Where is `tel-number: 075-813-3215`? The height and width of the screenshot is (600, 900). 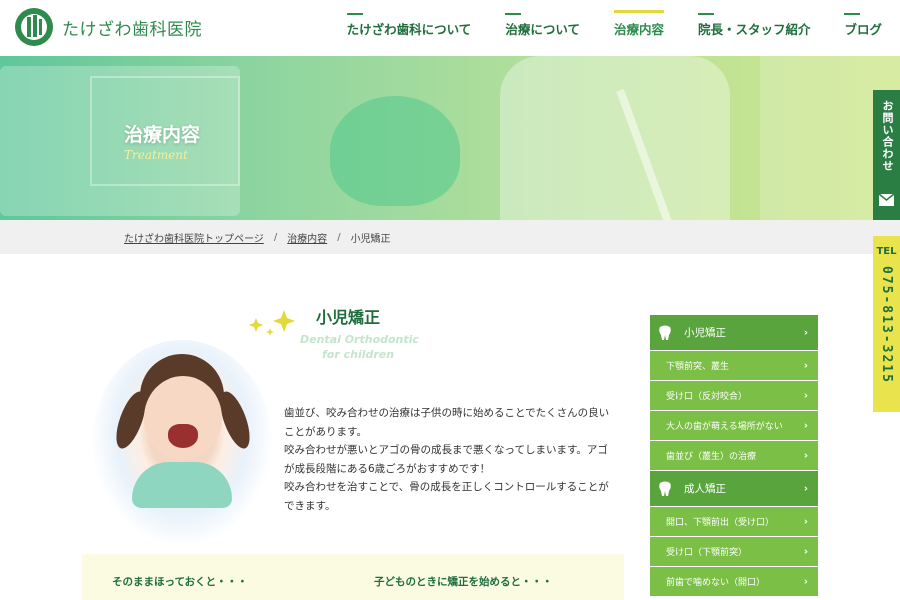
tel-number: 075-813-3215 is located at coordinates (886, 325).